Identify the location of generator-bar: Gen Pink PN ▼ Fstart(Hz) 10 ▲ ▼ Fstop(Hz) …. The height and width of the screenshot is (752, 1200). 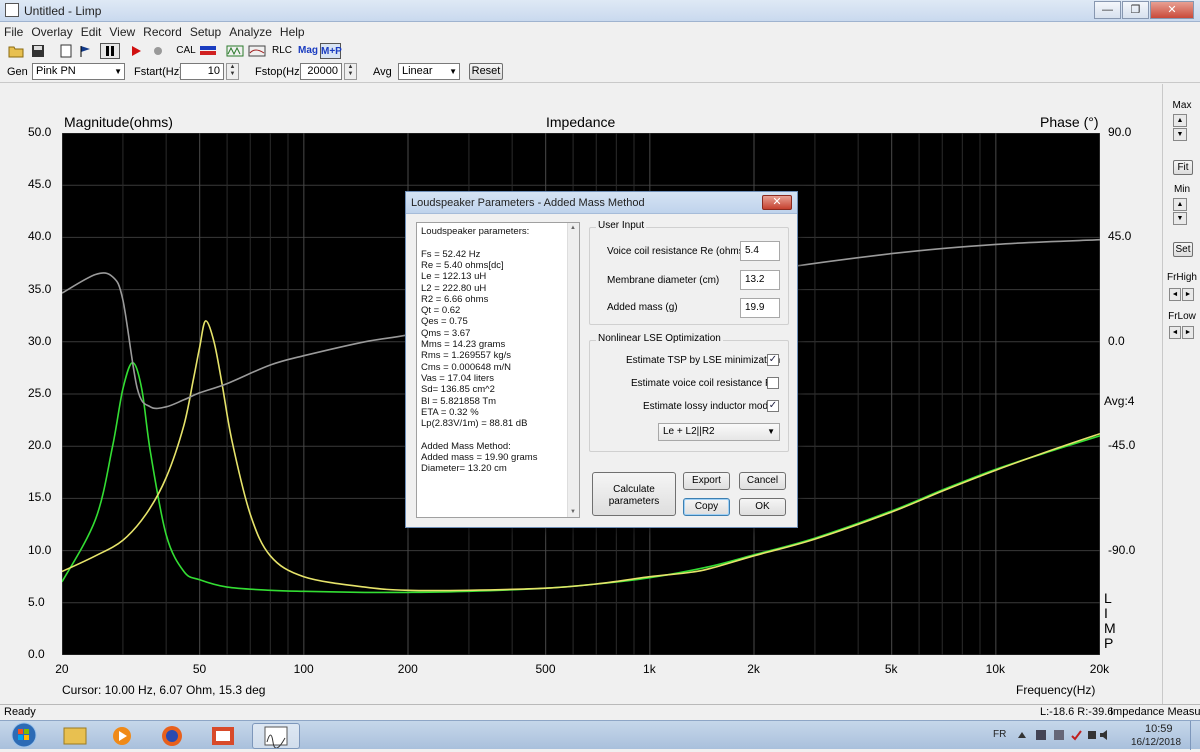
(600, 72).